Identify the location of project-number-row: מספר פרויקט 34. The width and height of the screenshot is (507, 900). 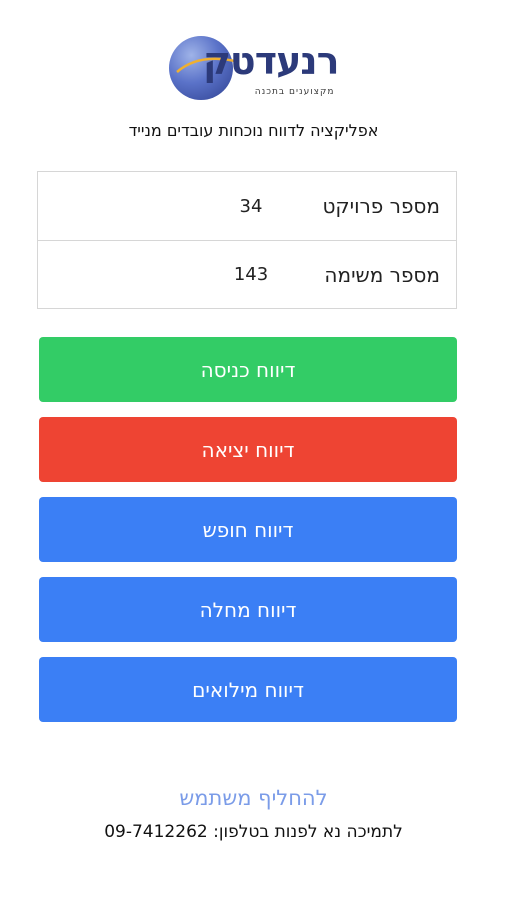
(247, 206).